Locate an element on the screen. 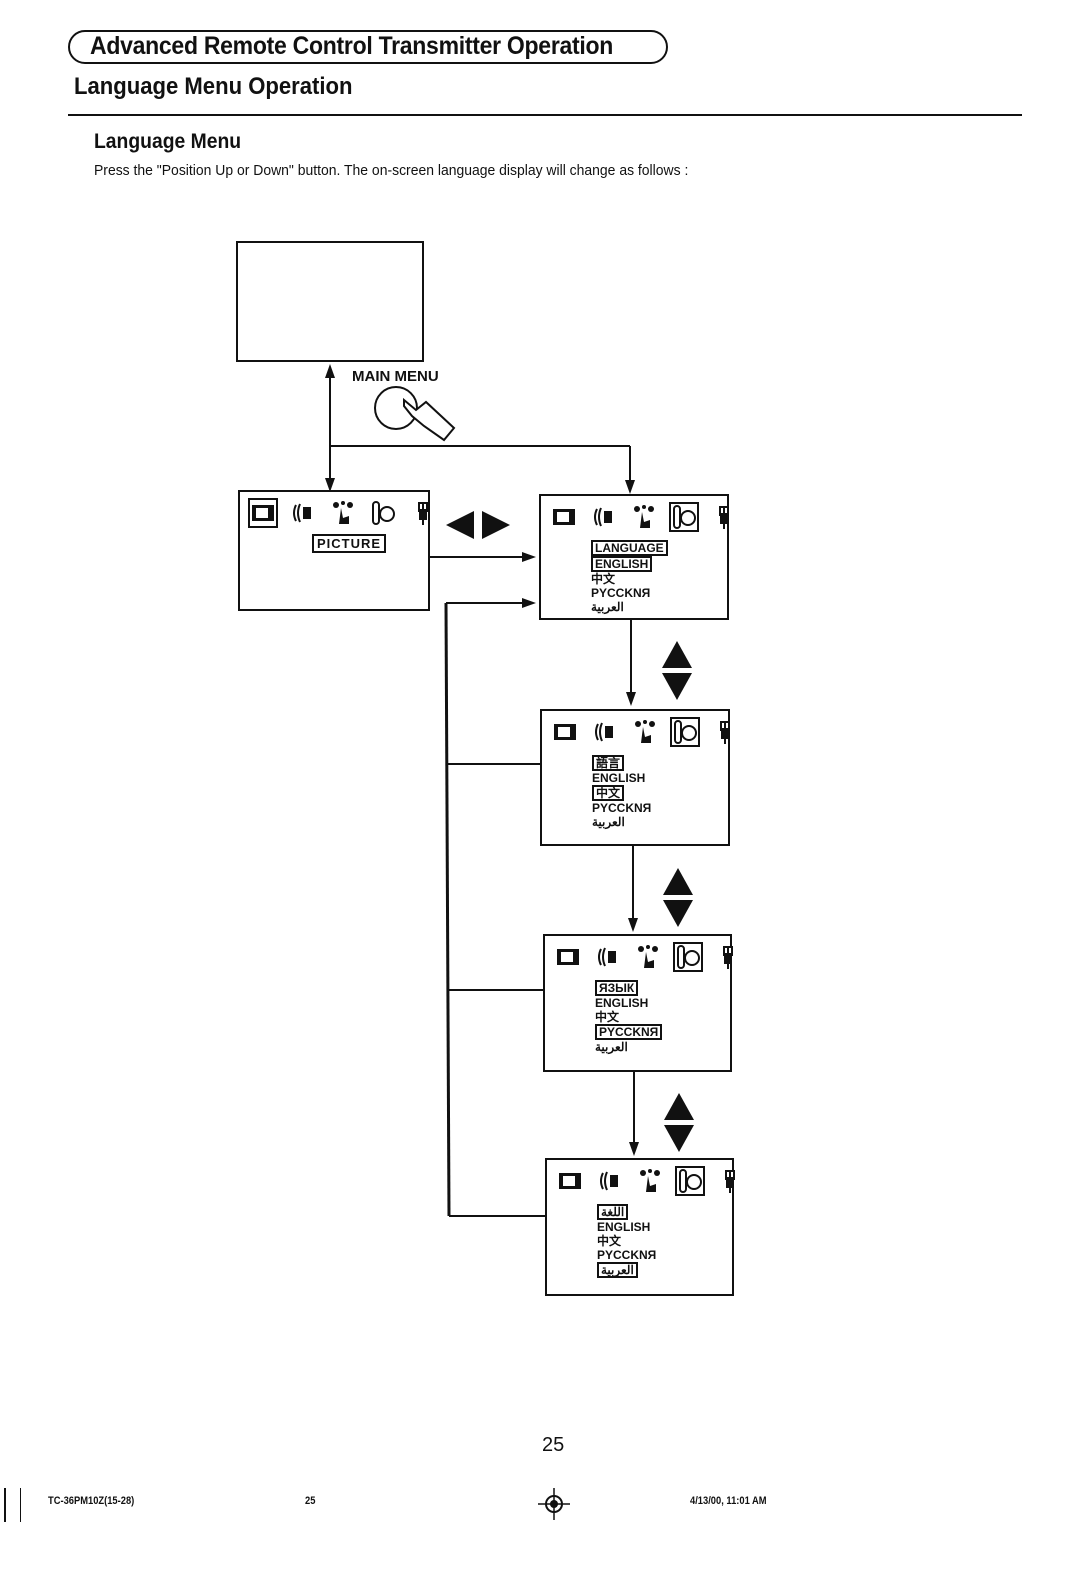 The width and height of the screenshot is (1080, 1586). language-menu-screen: LANGUAGE ENGLISH 中文 PYCCKNЯ العربية is located at coordinates (634, 557).